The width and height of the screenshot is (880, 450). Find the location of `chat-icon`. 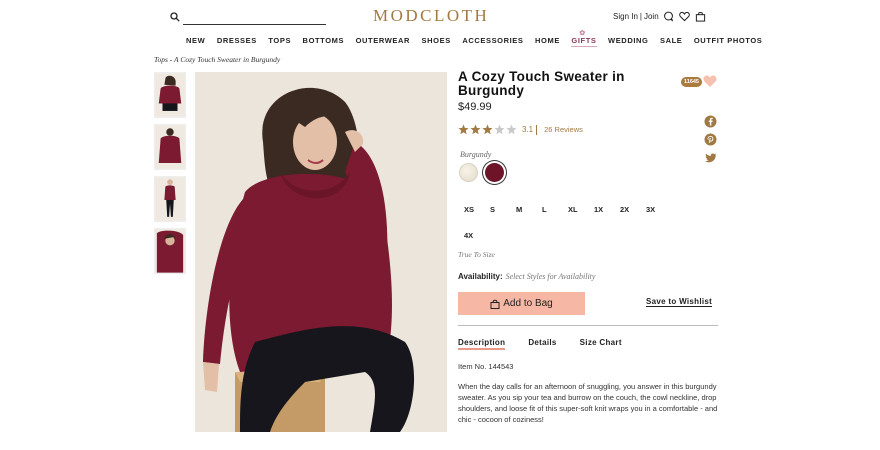

chat-icon is located at coordinates (668, 16).